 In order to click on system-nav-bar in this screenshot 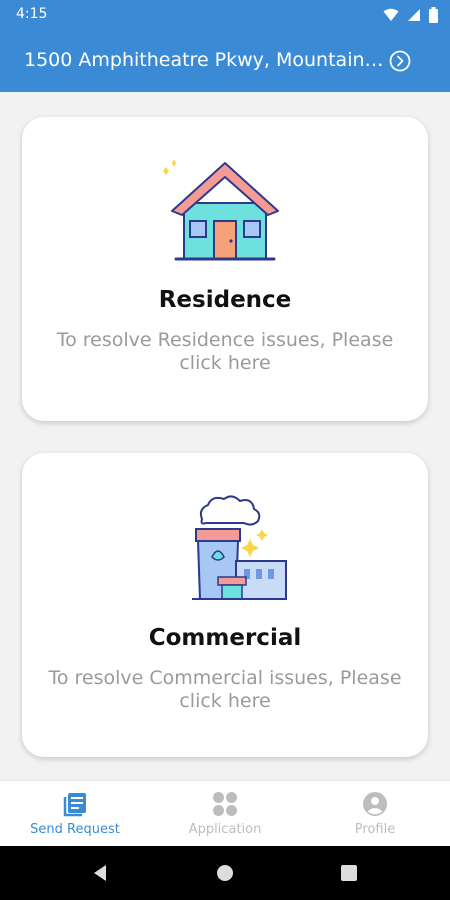, I will do `click(225, 873)`.